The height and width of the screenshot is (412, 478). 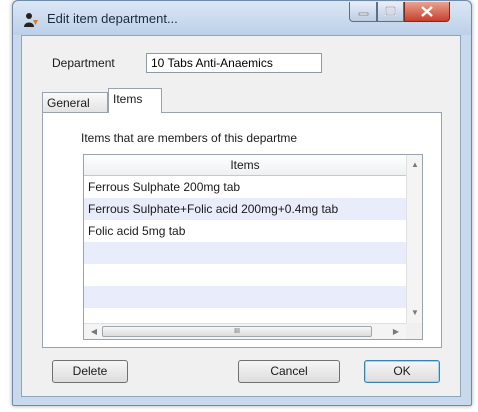 What do you see at coordinates (234, 63) in the screenshot?
I see `department-field` at bounding box center [234, 63].